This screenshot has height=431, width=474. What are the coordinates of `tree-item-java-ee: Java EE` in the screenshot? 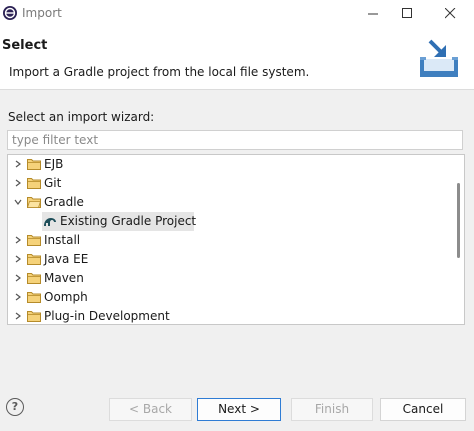 It's located at (228, 259).